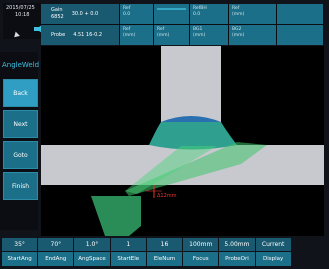 The image size is (329, 269). Describe the element at coordinates (161, 29) in the screenshot. I see `param-cell-5-label: Ref` at that location.